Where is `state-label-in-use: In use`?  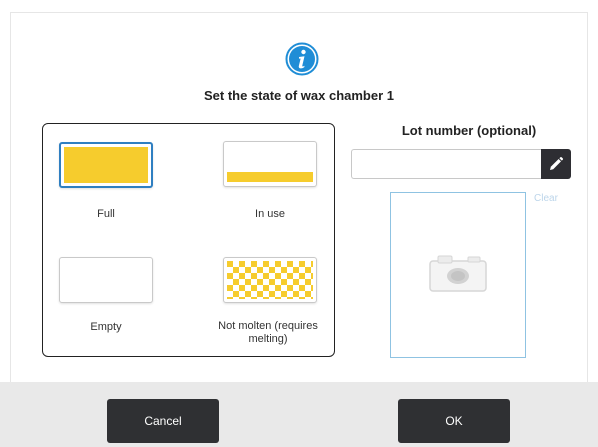 state-label-in-use: In use is located at coordinates (270, 214).